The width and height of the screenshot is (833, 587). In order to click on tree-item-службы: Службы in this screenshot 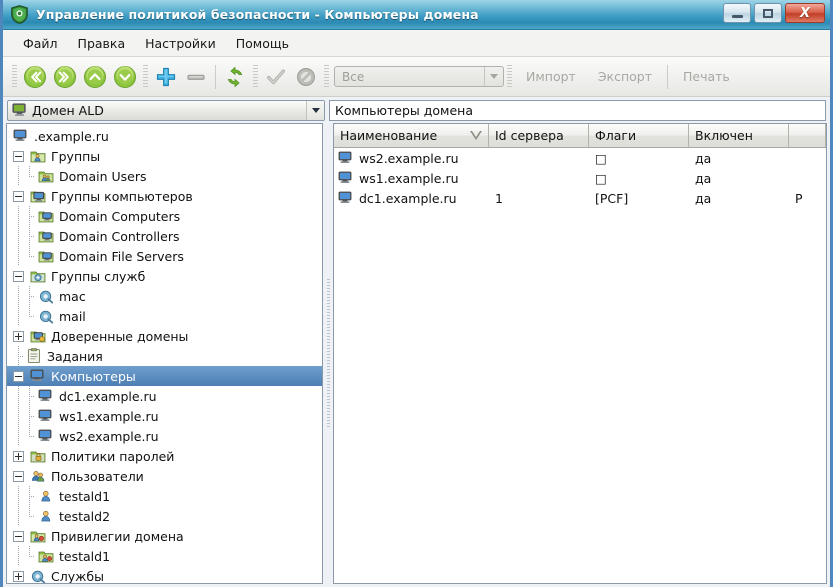, I will do `click(164, 574)`.